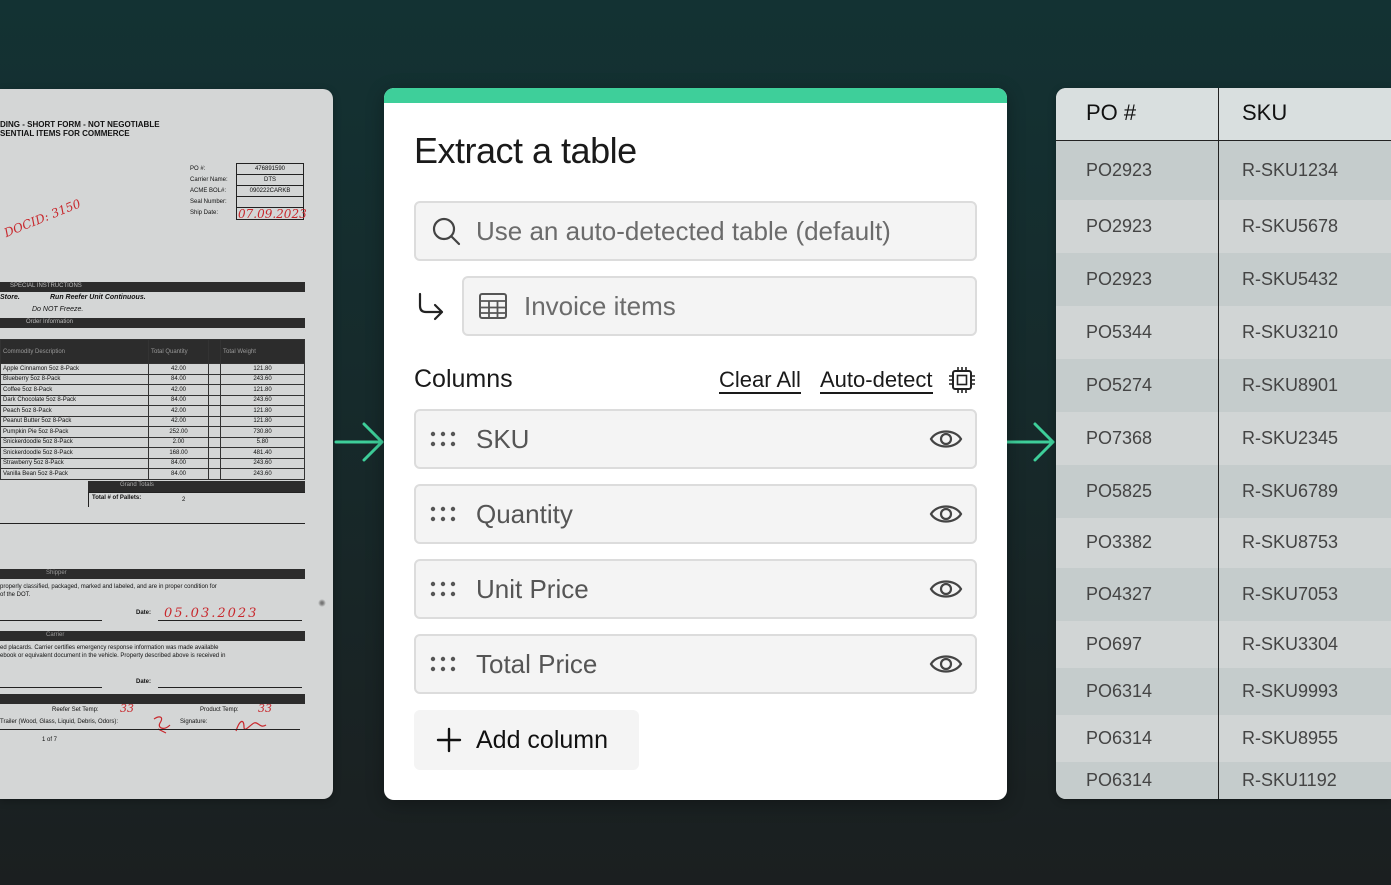 The width and height of the screenshot is (1391, 885). What do you see at coordinates (262, 442) in the screenshot?
I see `doc-item-wt: 5.80` at bounding box center [262, 442].